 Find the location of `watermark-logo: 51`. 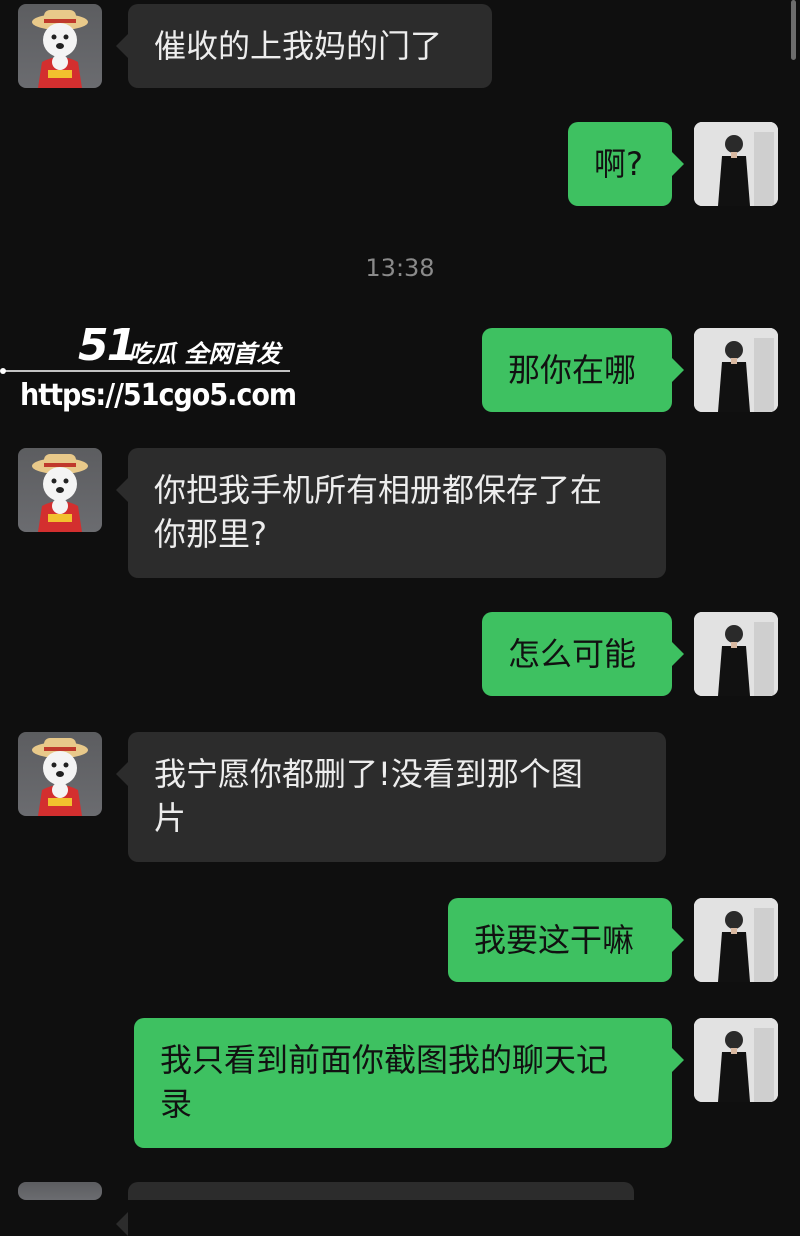

watermark-logo: 51 is located at coordinates (107, 345).